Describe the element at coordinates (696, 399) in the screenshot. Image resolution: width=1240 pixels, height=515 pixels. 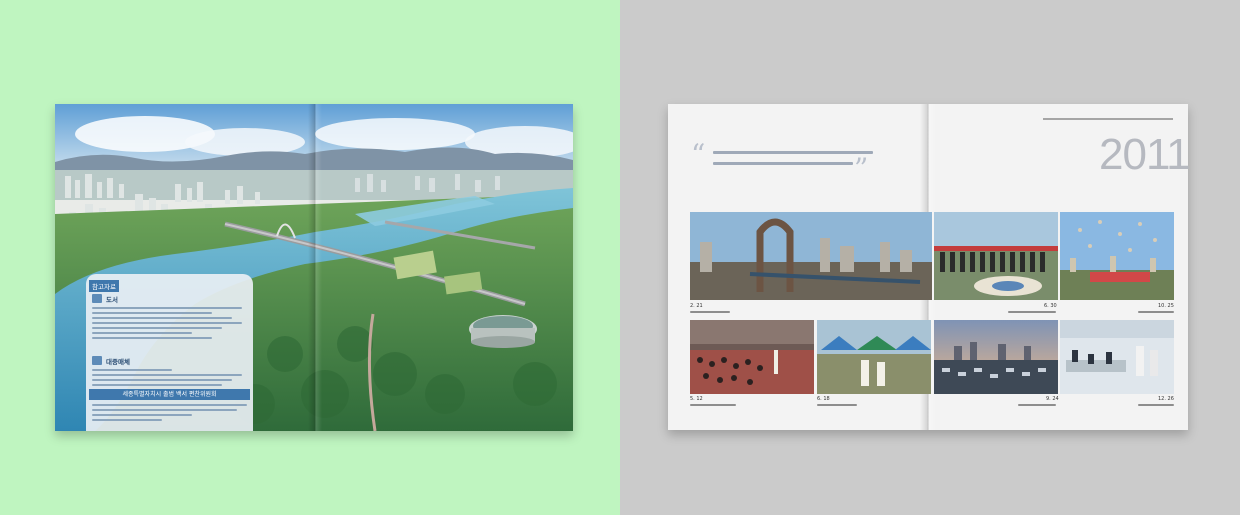
I see `photo-date-4: 5. 12` at that location.